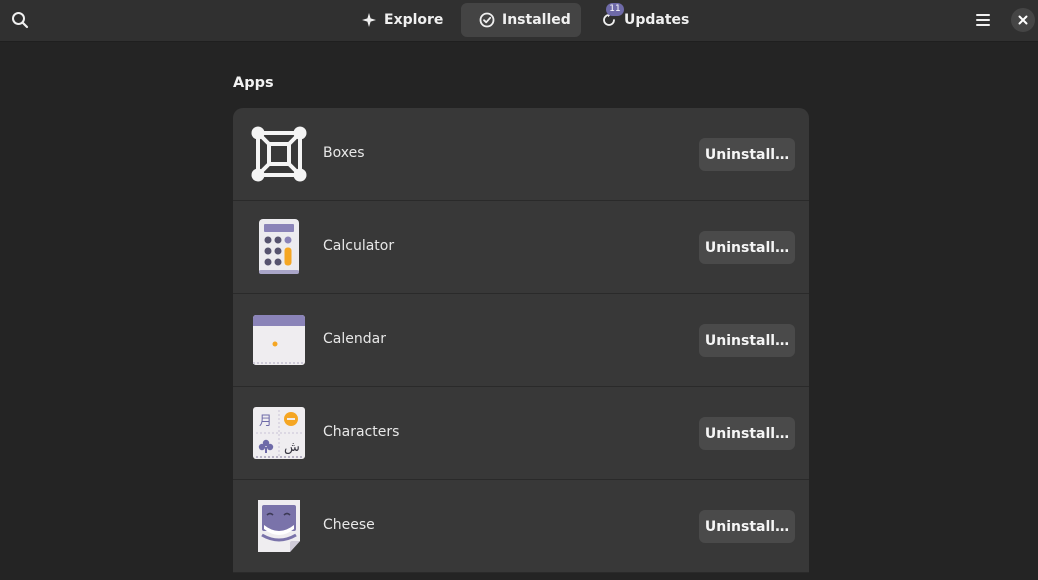 This screenshot has height=580, width=1038. I want to click on app-name-characters: Characters, so click(361, 432).